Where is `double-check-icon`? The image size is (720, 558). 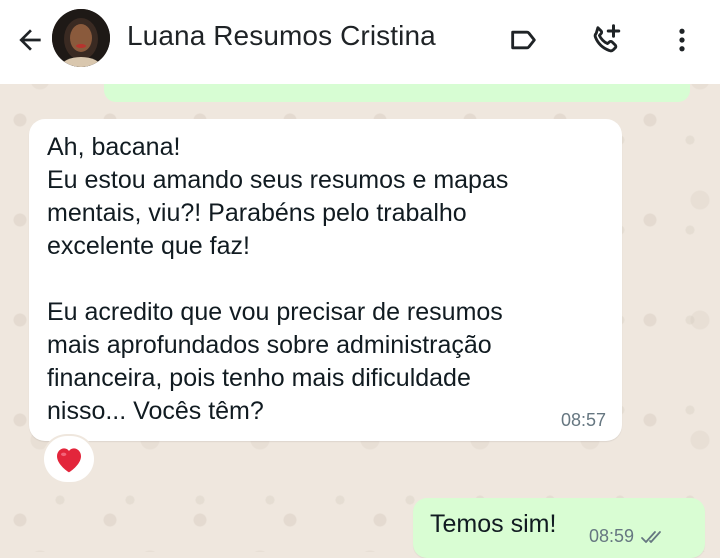
double-check-icon is located at coordinates (651, 536).